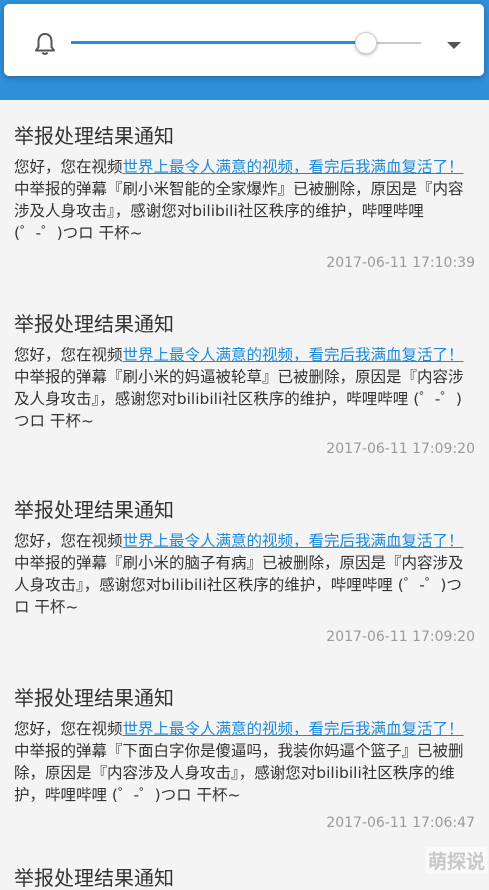  Describe the element at coordinates (45, 44) in the screenshot. I see `bell-icon` at that location.